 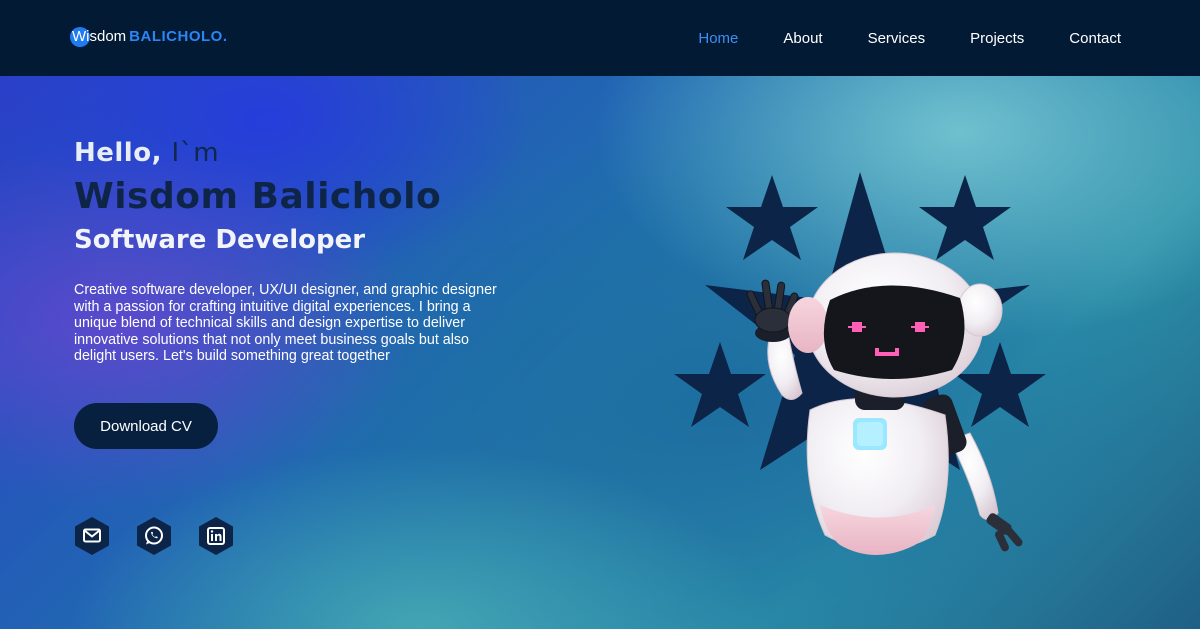 What do you see at coordinates (720, 384) in the screenshot?
I see `small-star-bottom-left` at bounding box center [720, 384].